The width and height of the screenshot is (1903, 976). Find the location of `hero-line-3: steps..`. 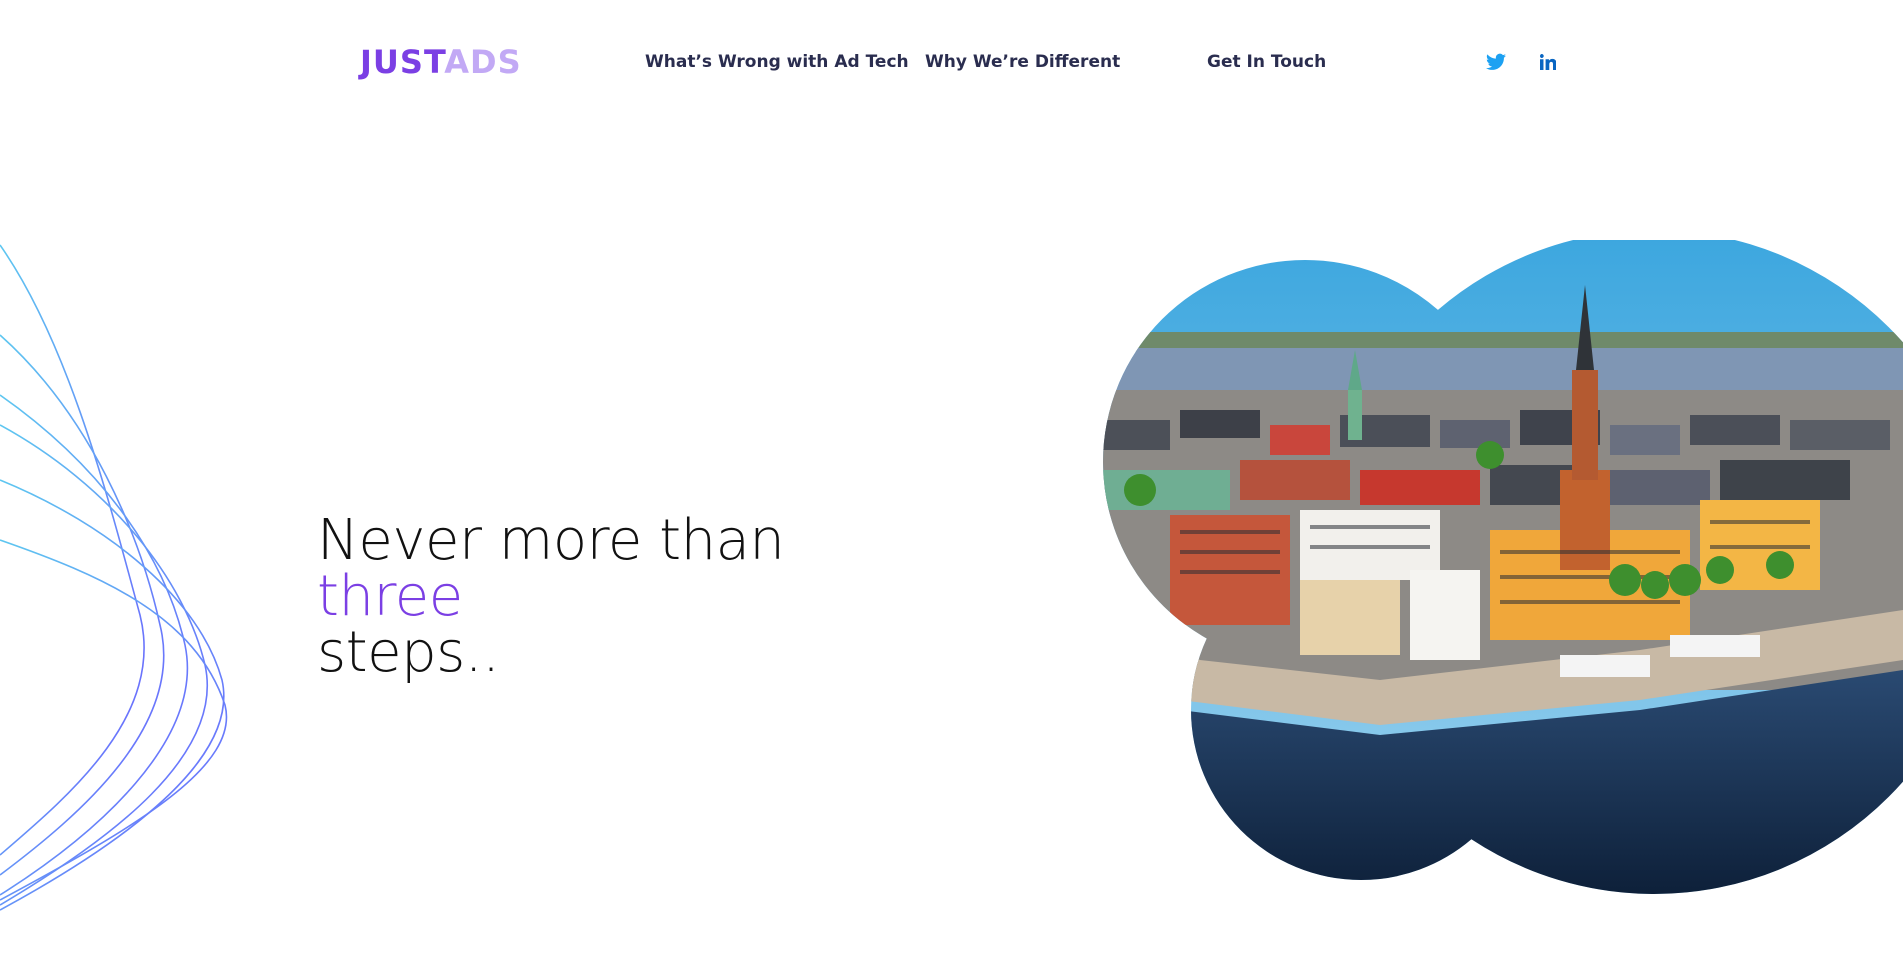

hero-line-3: steps.. is located at coordinates (408, 652).